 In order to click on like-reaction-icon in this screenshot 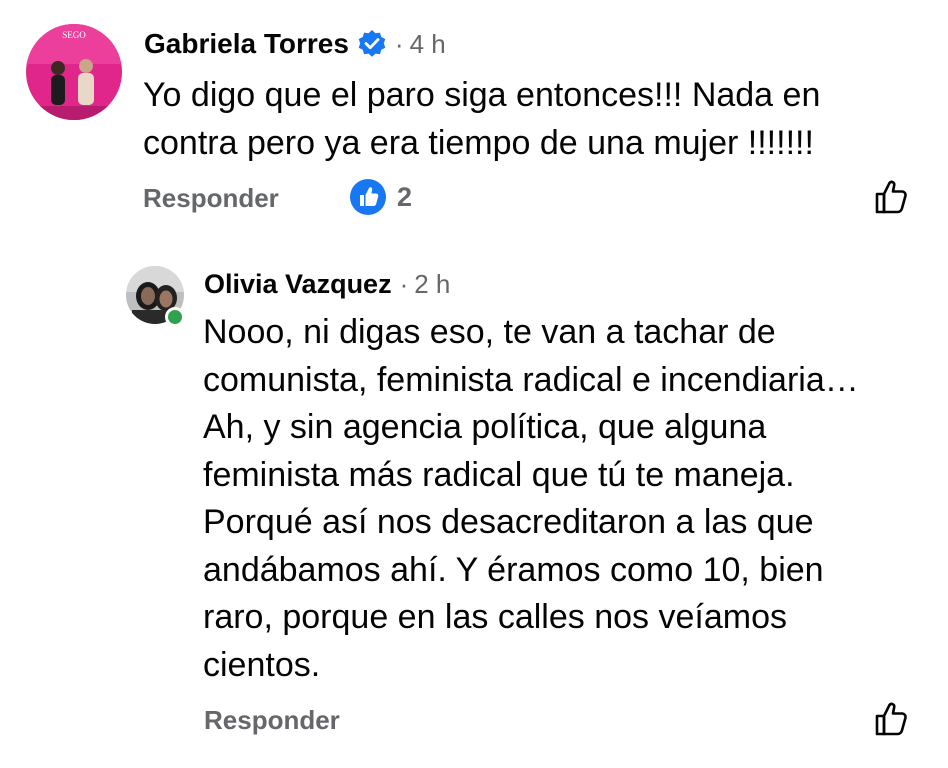, I will do `click(368, 197)`.